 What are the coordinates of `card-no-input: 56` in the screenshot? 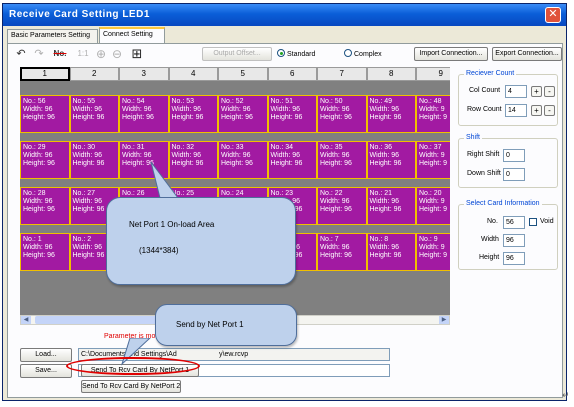 It's located at (514, 222).